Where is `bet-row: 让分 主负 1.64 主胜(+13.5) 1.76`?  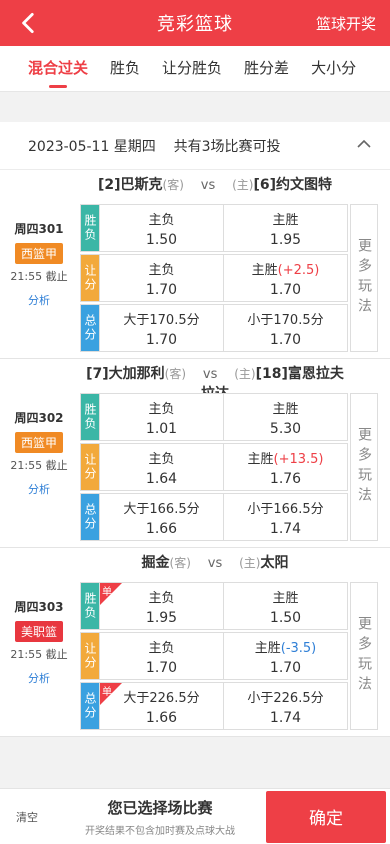
bet-row: 让分 主负 1.64 主胜(+13.5) 1.76 is located at coordinates (214, 467).